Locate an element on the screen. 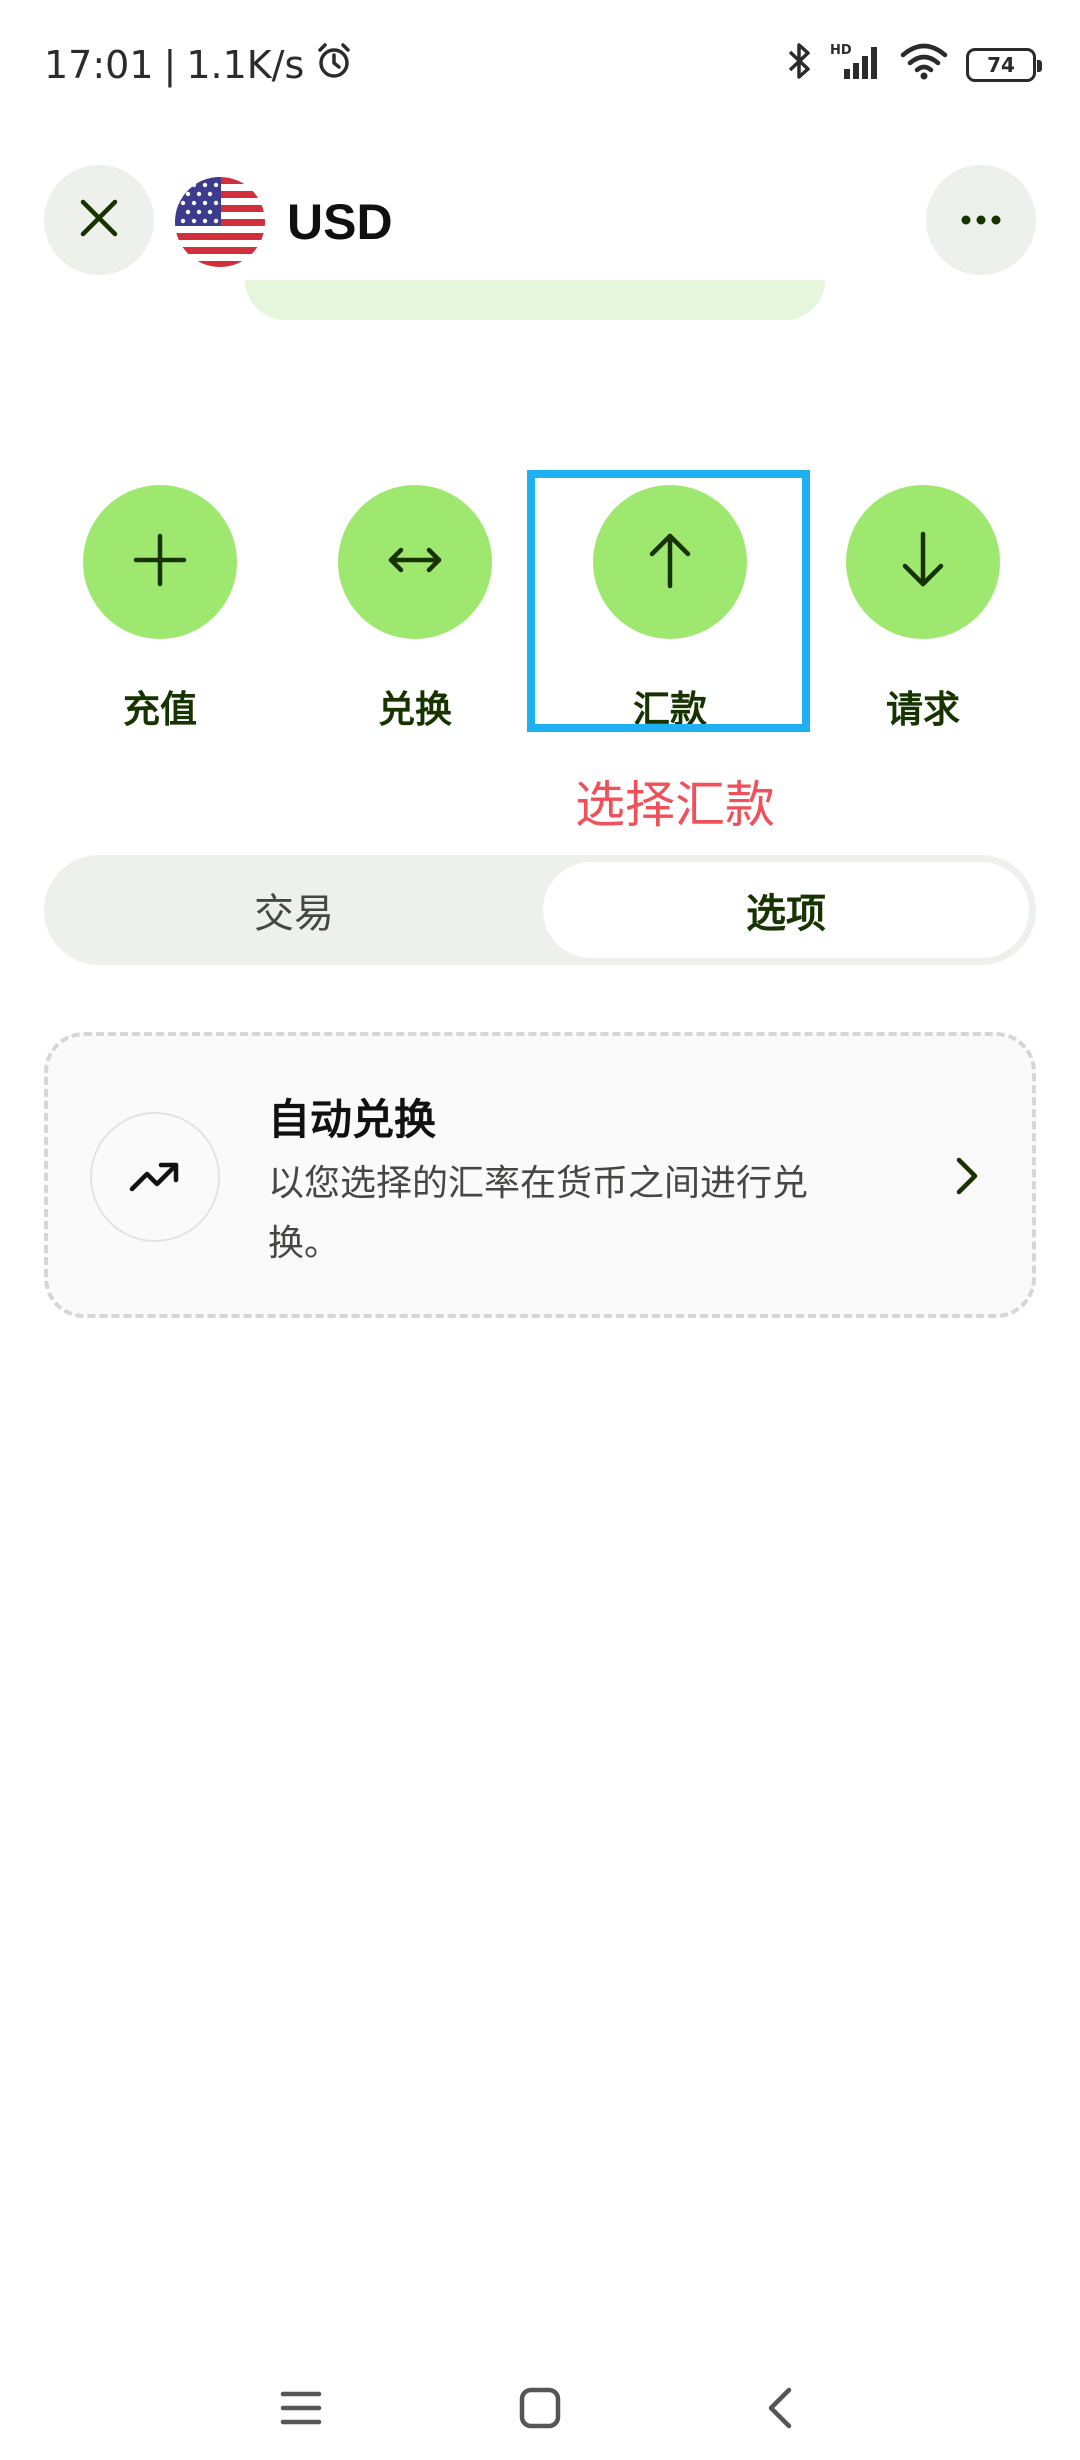 This screenshot has width=1080, height=2460. svg-text: HD is located at coordinates (841, 50).